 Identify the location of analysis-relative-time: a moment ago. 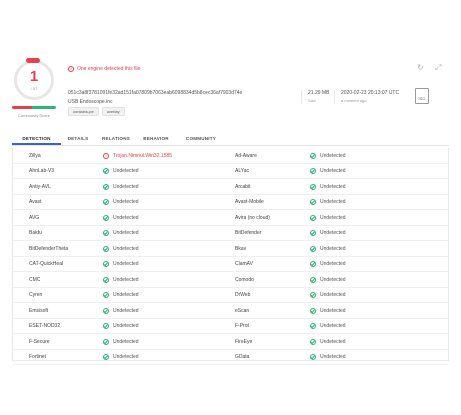
(354, 100).